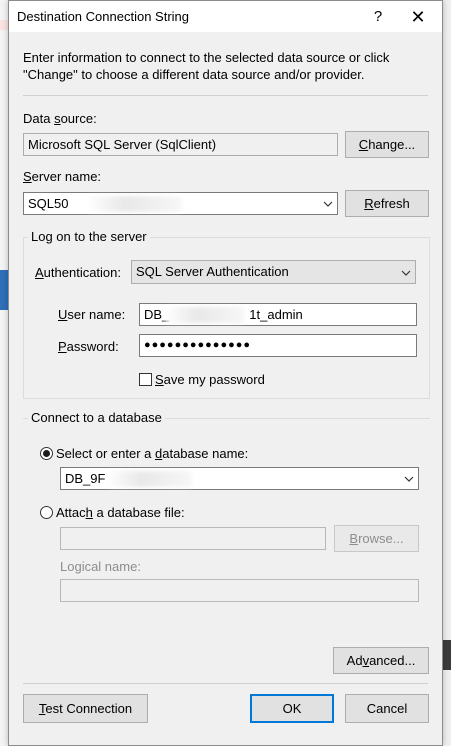 This screenshot has width=451, height=746. What do you see at coordinates (225, 16) in the screenshot?
I see `title-bar: Destination Connection String ? ✕` at bounding box center [225, 16].